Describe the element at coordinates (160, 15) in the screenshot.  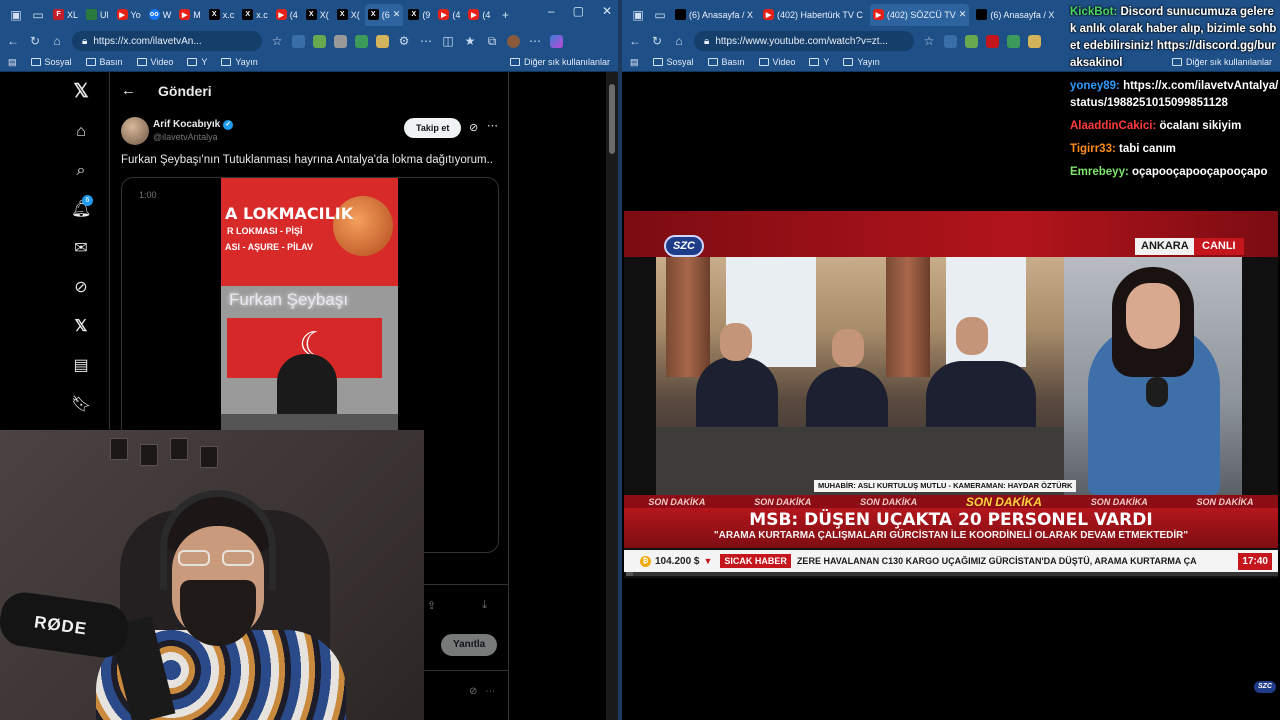
I see `browser-tab: oo W` at that location.